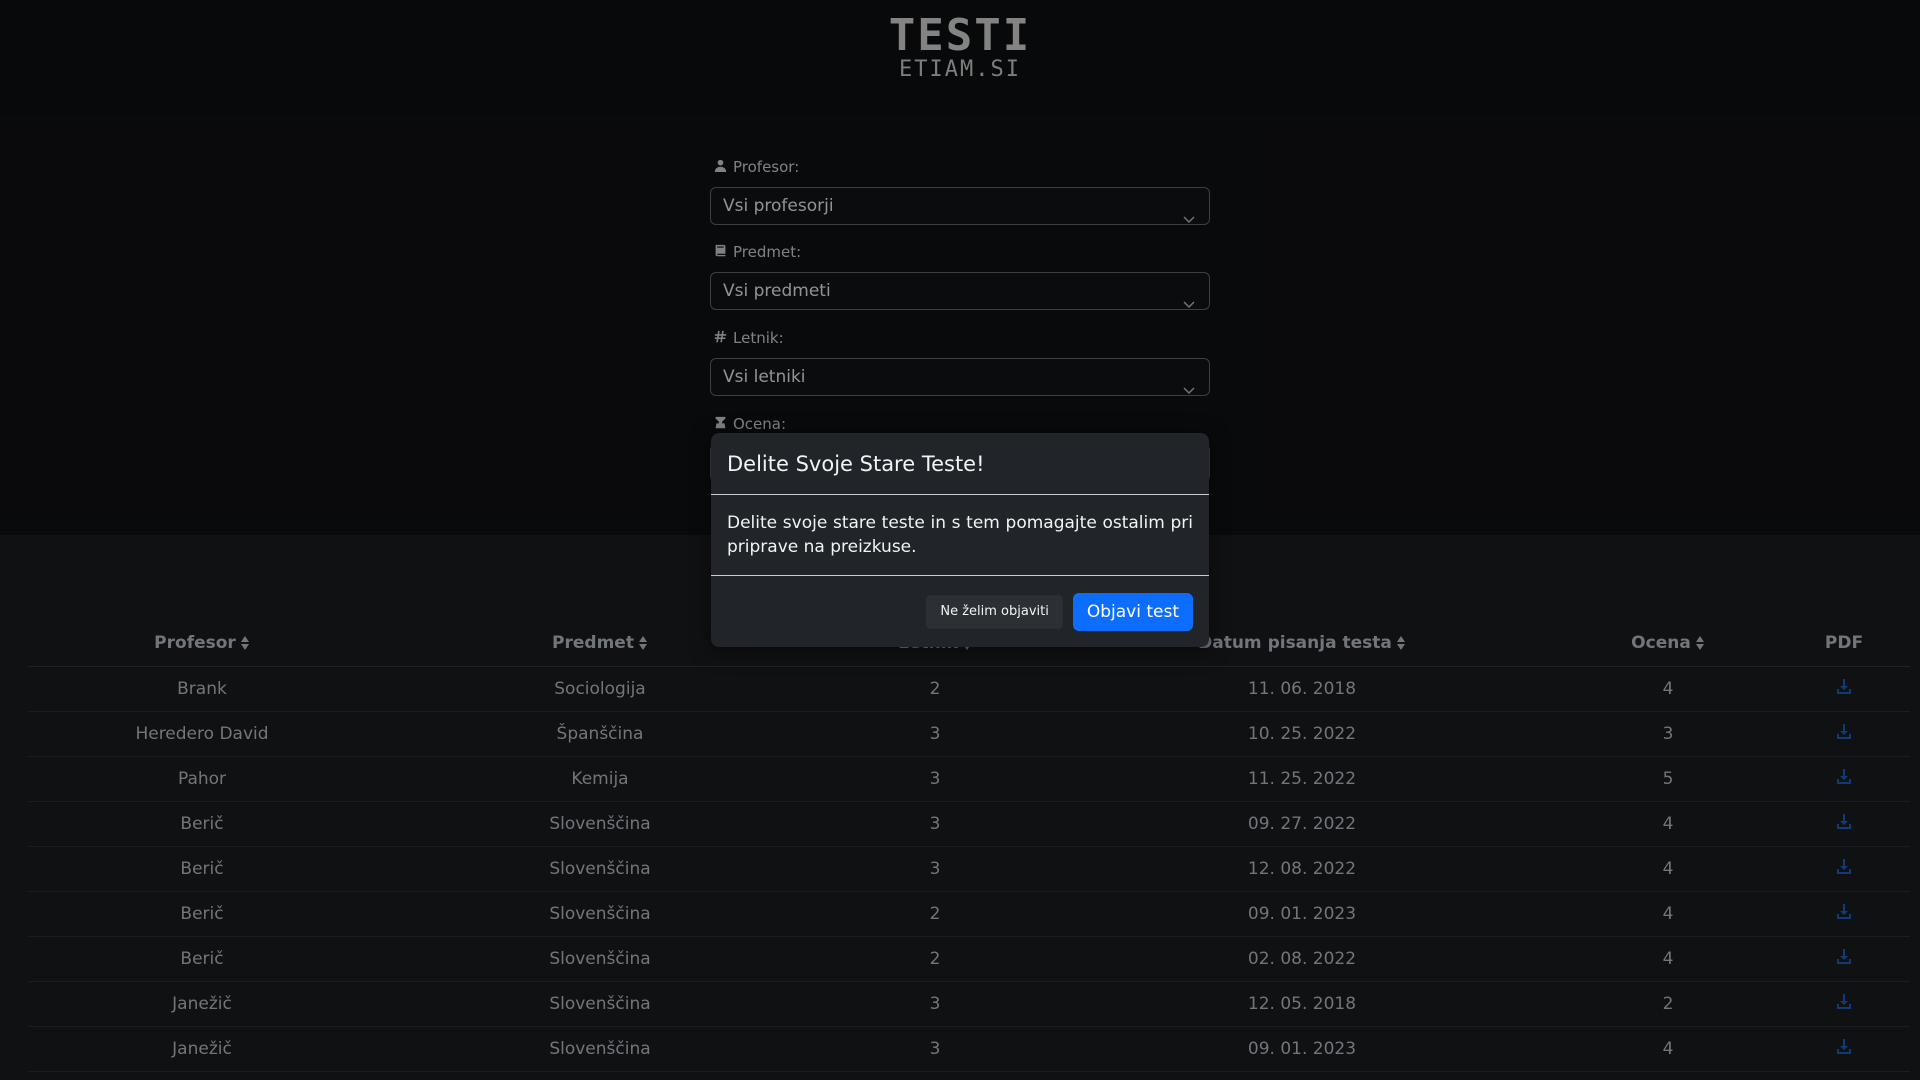 The width and height of the screenshot is (1920, 1080). I want to click on decline-button: Ne želim objaviti, so click(994, 611).